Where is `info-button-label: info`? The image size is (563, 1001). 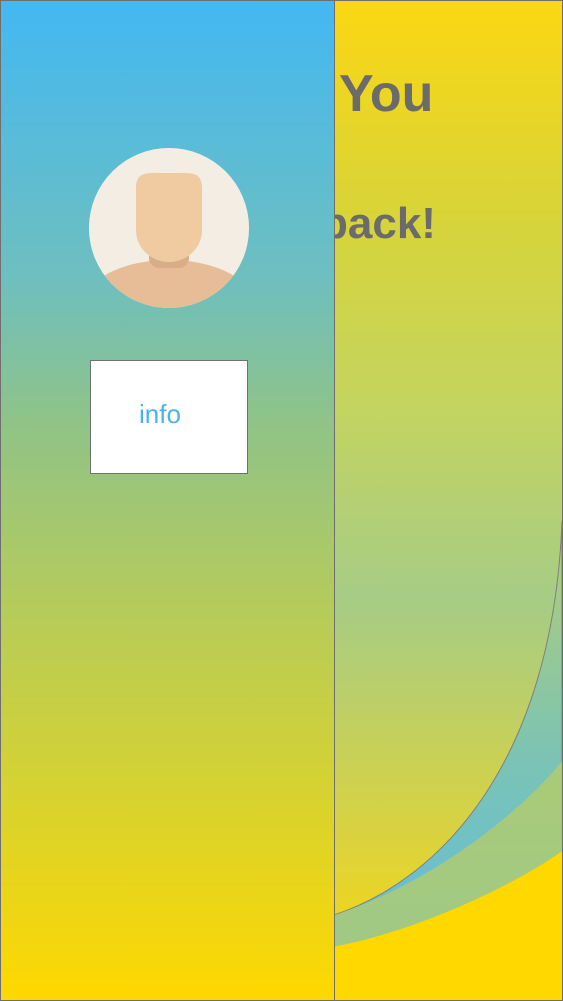
info-button-label: info is located at coordinates (160, 413).